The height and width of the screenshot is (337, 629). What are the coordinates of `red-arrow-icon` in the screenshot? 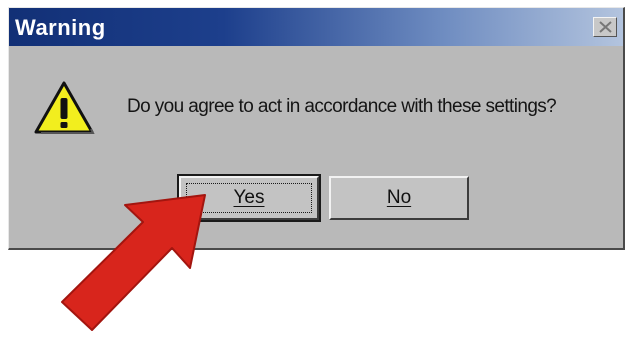 It's located at (133, 262).